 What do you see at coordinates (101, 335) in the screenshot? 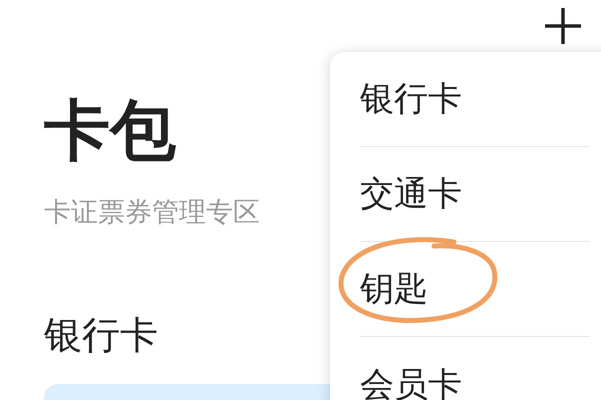
I see `section-title: 银行卡` at bounding box center [101, 335].